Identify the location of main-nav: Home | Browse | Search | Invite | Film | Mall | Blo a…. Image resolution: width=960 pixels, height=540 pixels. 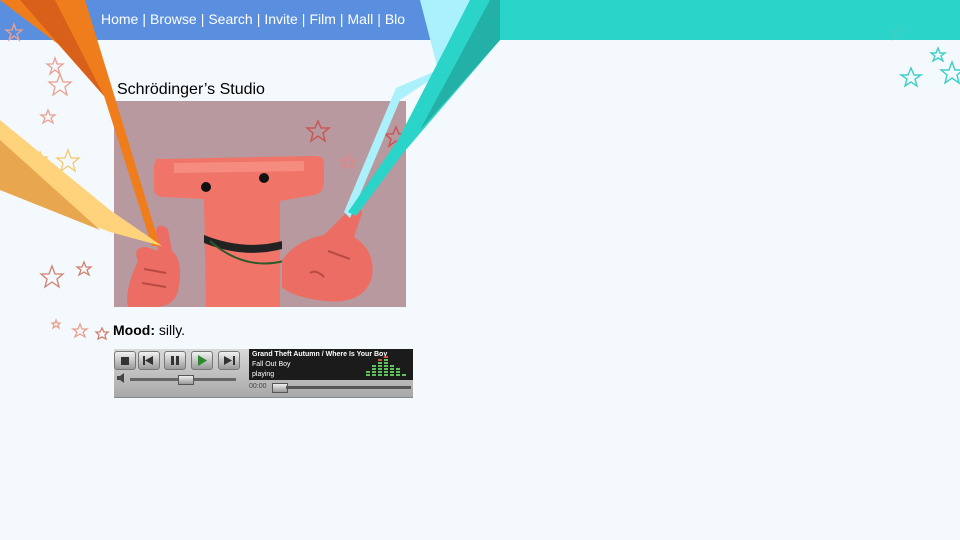
(287, 20).